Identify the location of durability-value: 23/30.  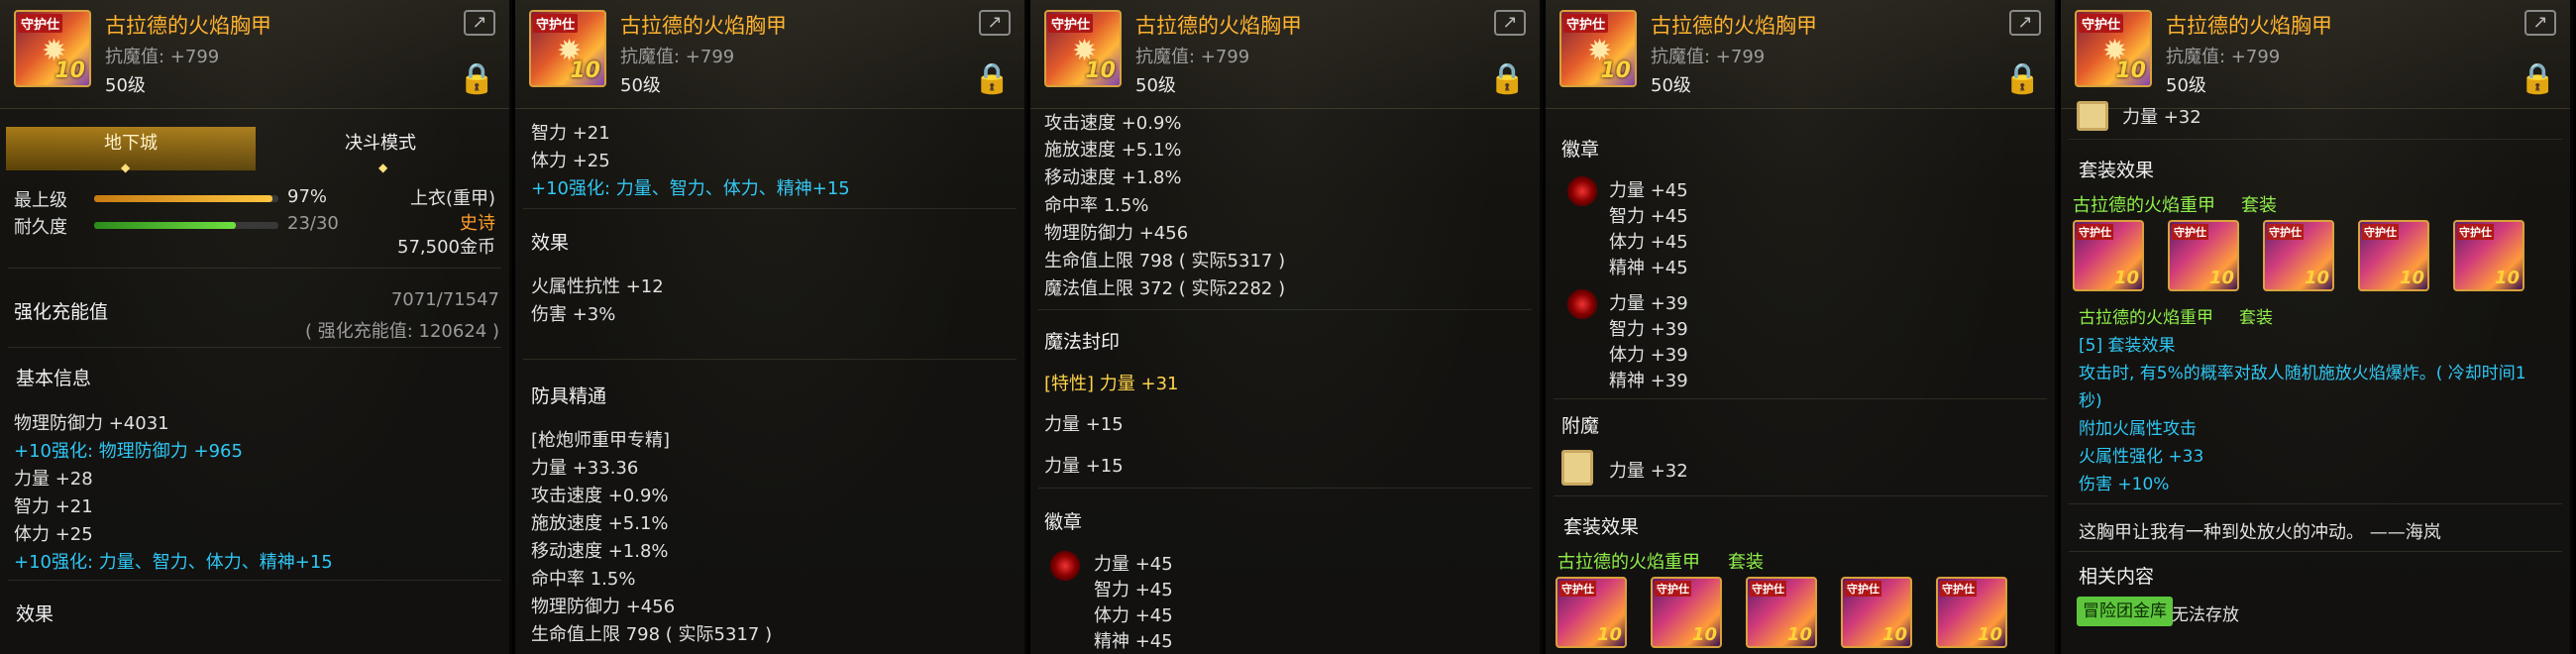
(313, 223).